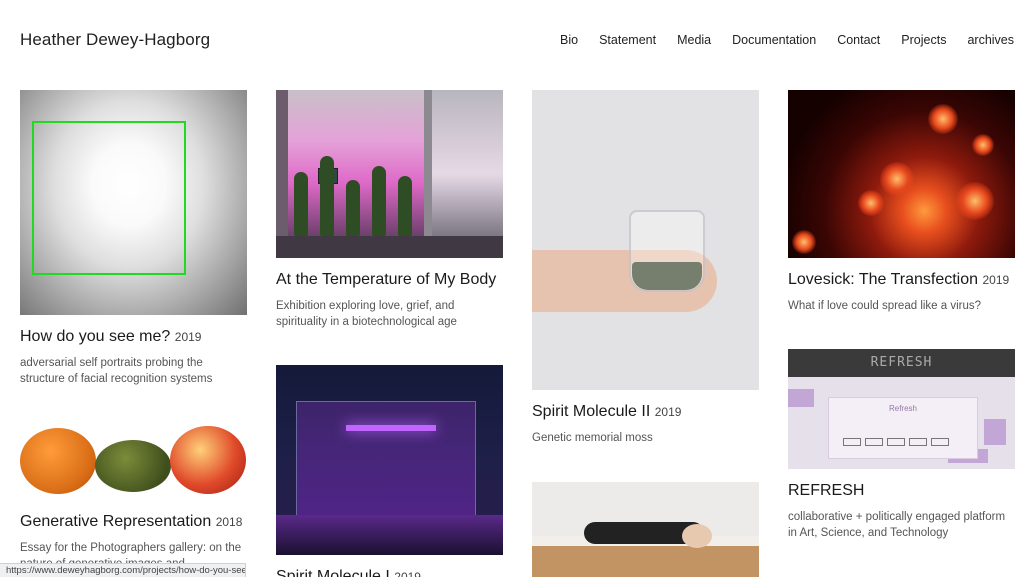 The width and height of the screenshot is (1024, 577). Describe the element at coordinates (883, 279) in the screenshot. I see `project-title-text: Lovesick: The Transfection` at that location.